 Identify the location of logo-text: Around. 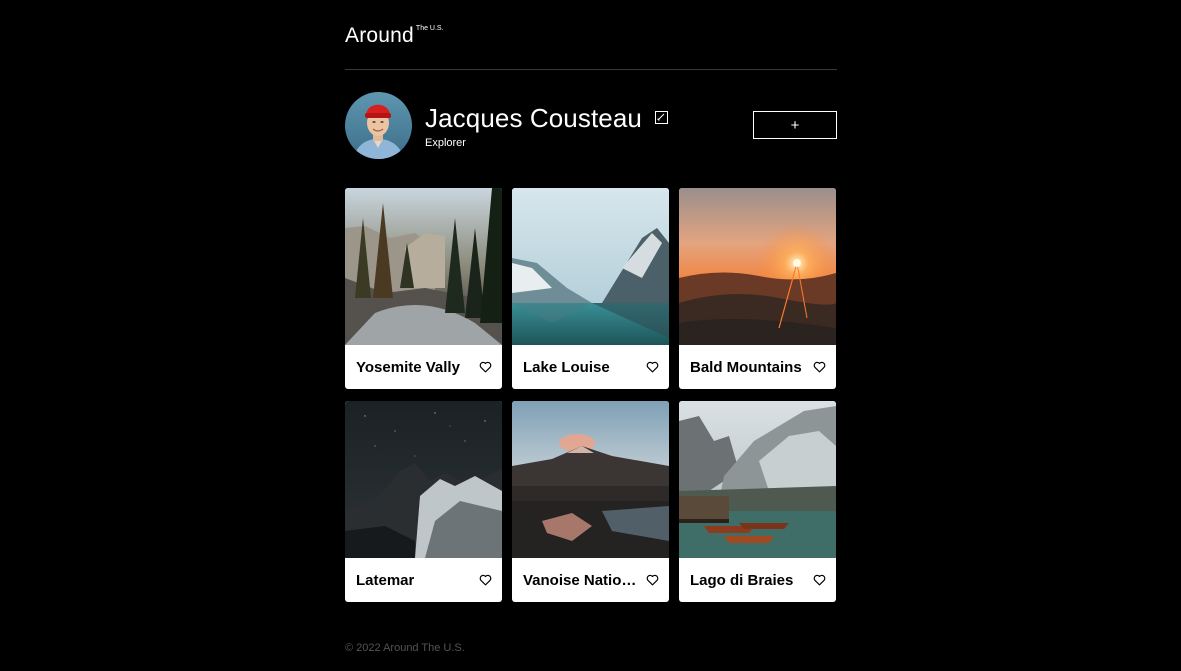
(379, 35).